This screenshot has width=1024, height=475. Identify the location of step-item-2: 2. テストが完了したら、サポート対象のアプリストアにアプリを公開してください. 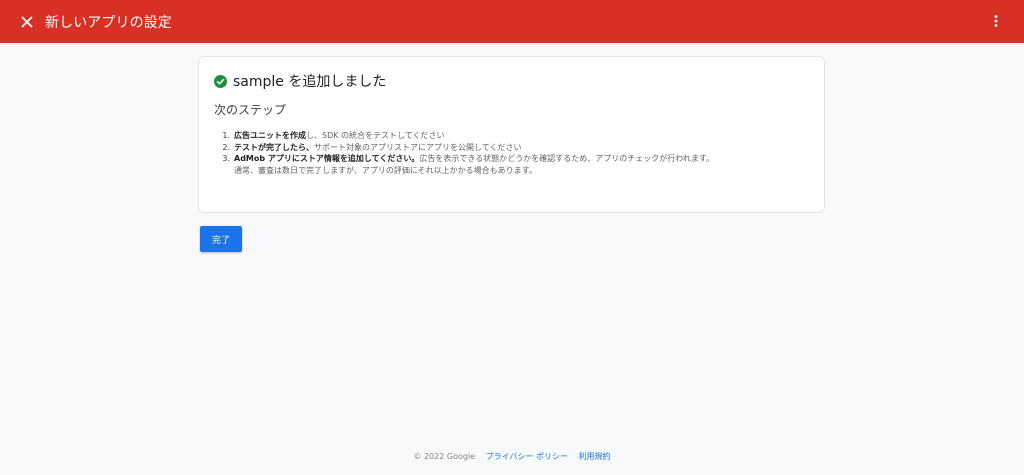
(514, 148).